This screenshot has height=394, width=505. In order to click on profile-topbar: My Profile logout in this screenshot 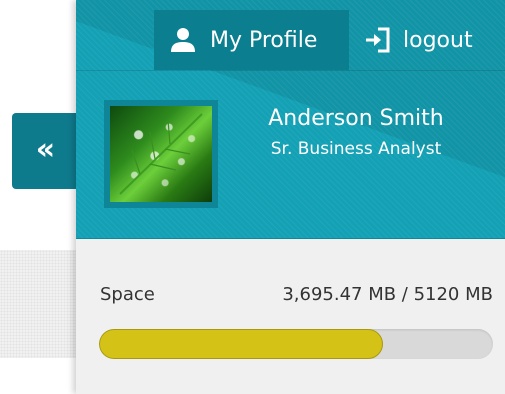, I will do `click(290, 40)`.